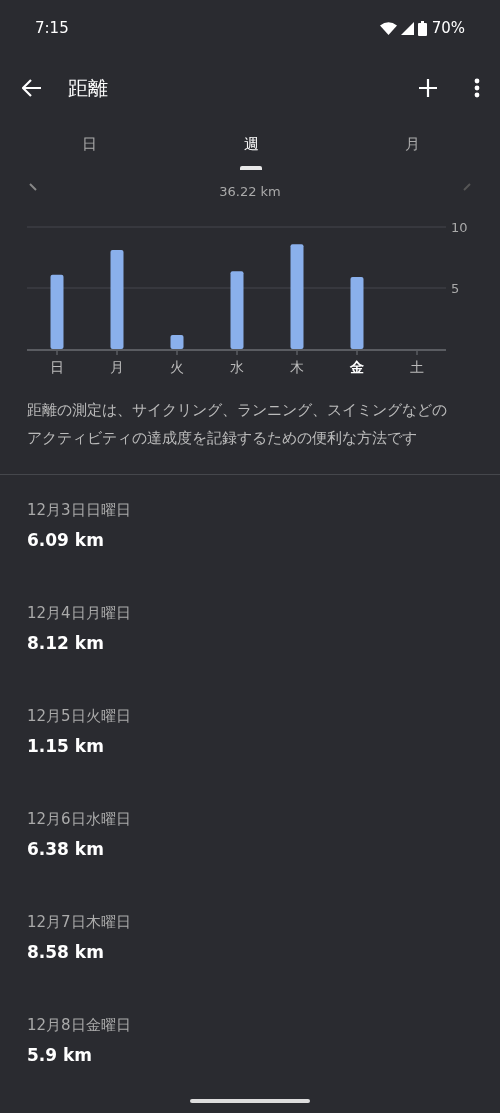  I want to click on signal-icon, so click(407, 28).